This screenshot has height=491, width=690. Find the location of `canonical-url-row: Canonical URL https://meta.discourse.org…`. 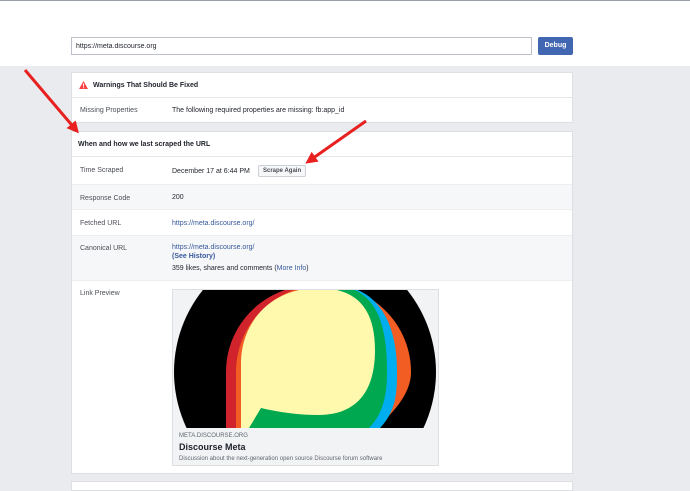

canonical-url-row: Canonical URL https://meta.discourse.org… is located at coordinates (322, 258).